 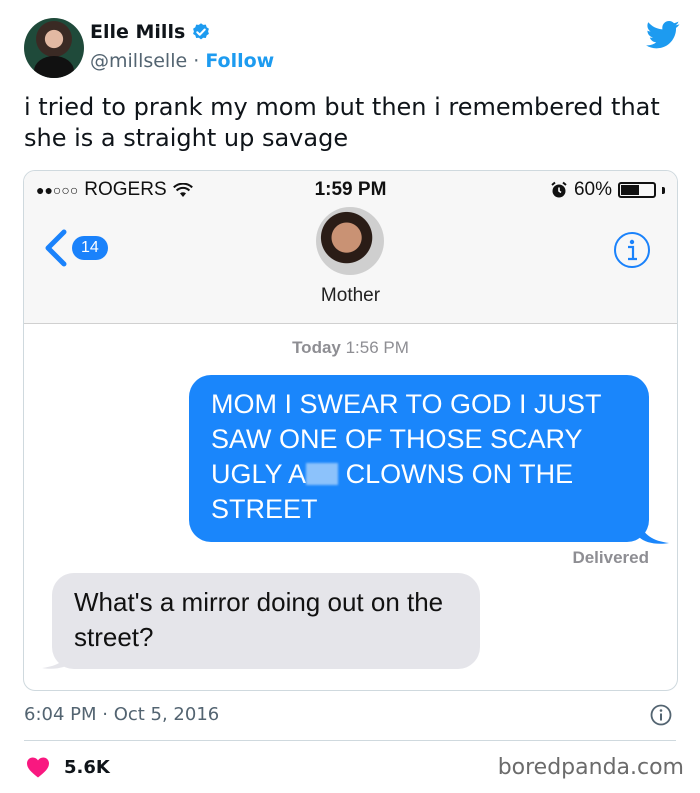 What do you see at coordinates (630, 190) in the screenshot?
I see `battery-level` at bounding box center [630, 190].